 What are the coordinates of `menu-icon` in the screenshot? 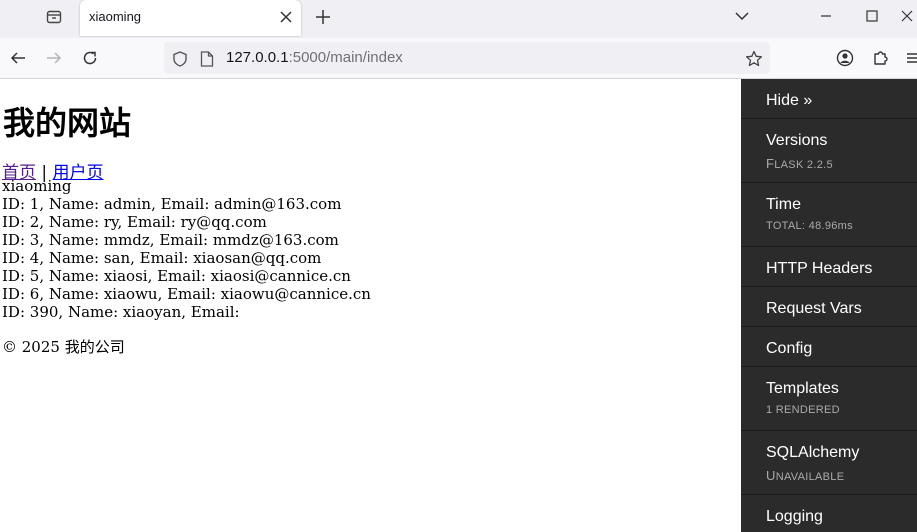 It's located at (911, 58).